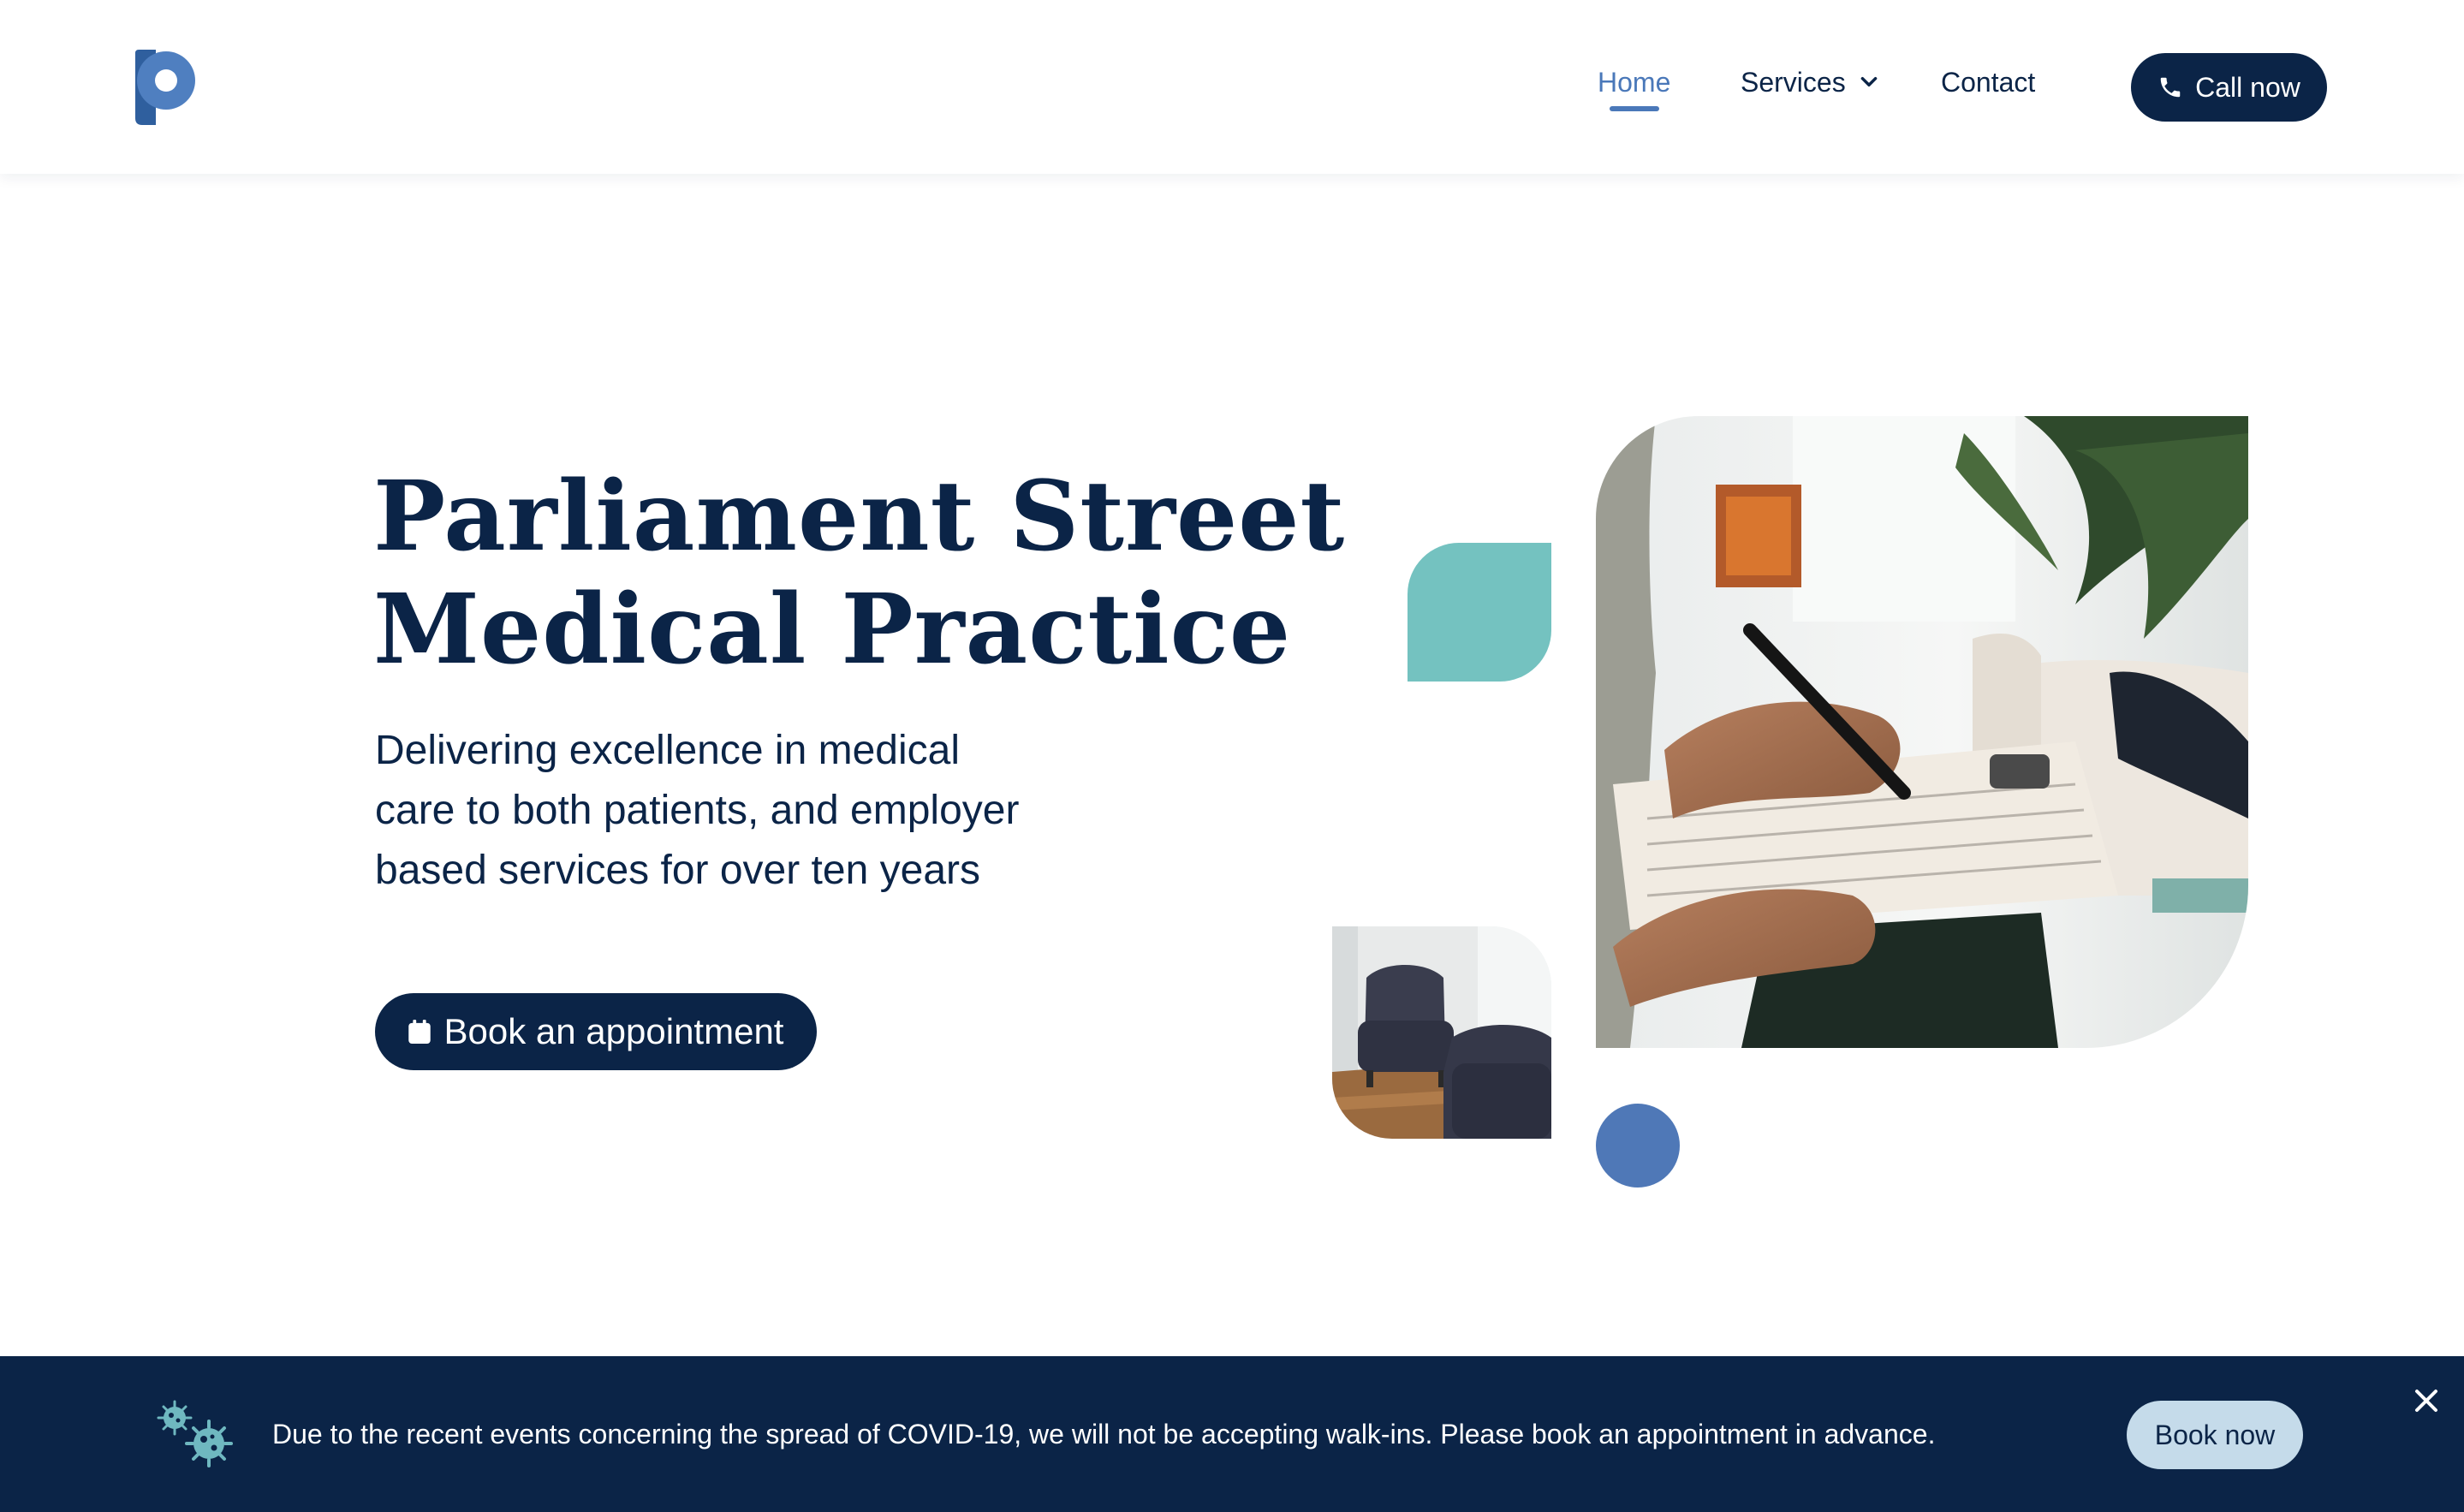  I want to click on nav-home: Home, so click(1634, 82).